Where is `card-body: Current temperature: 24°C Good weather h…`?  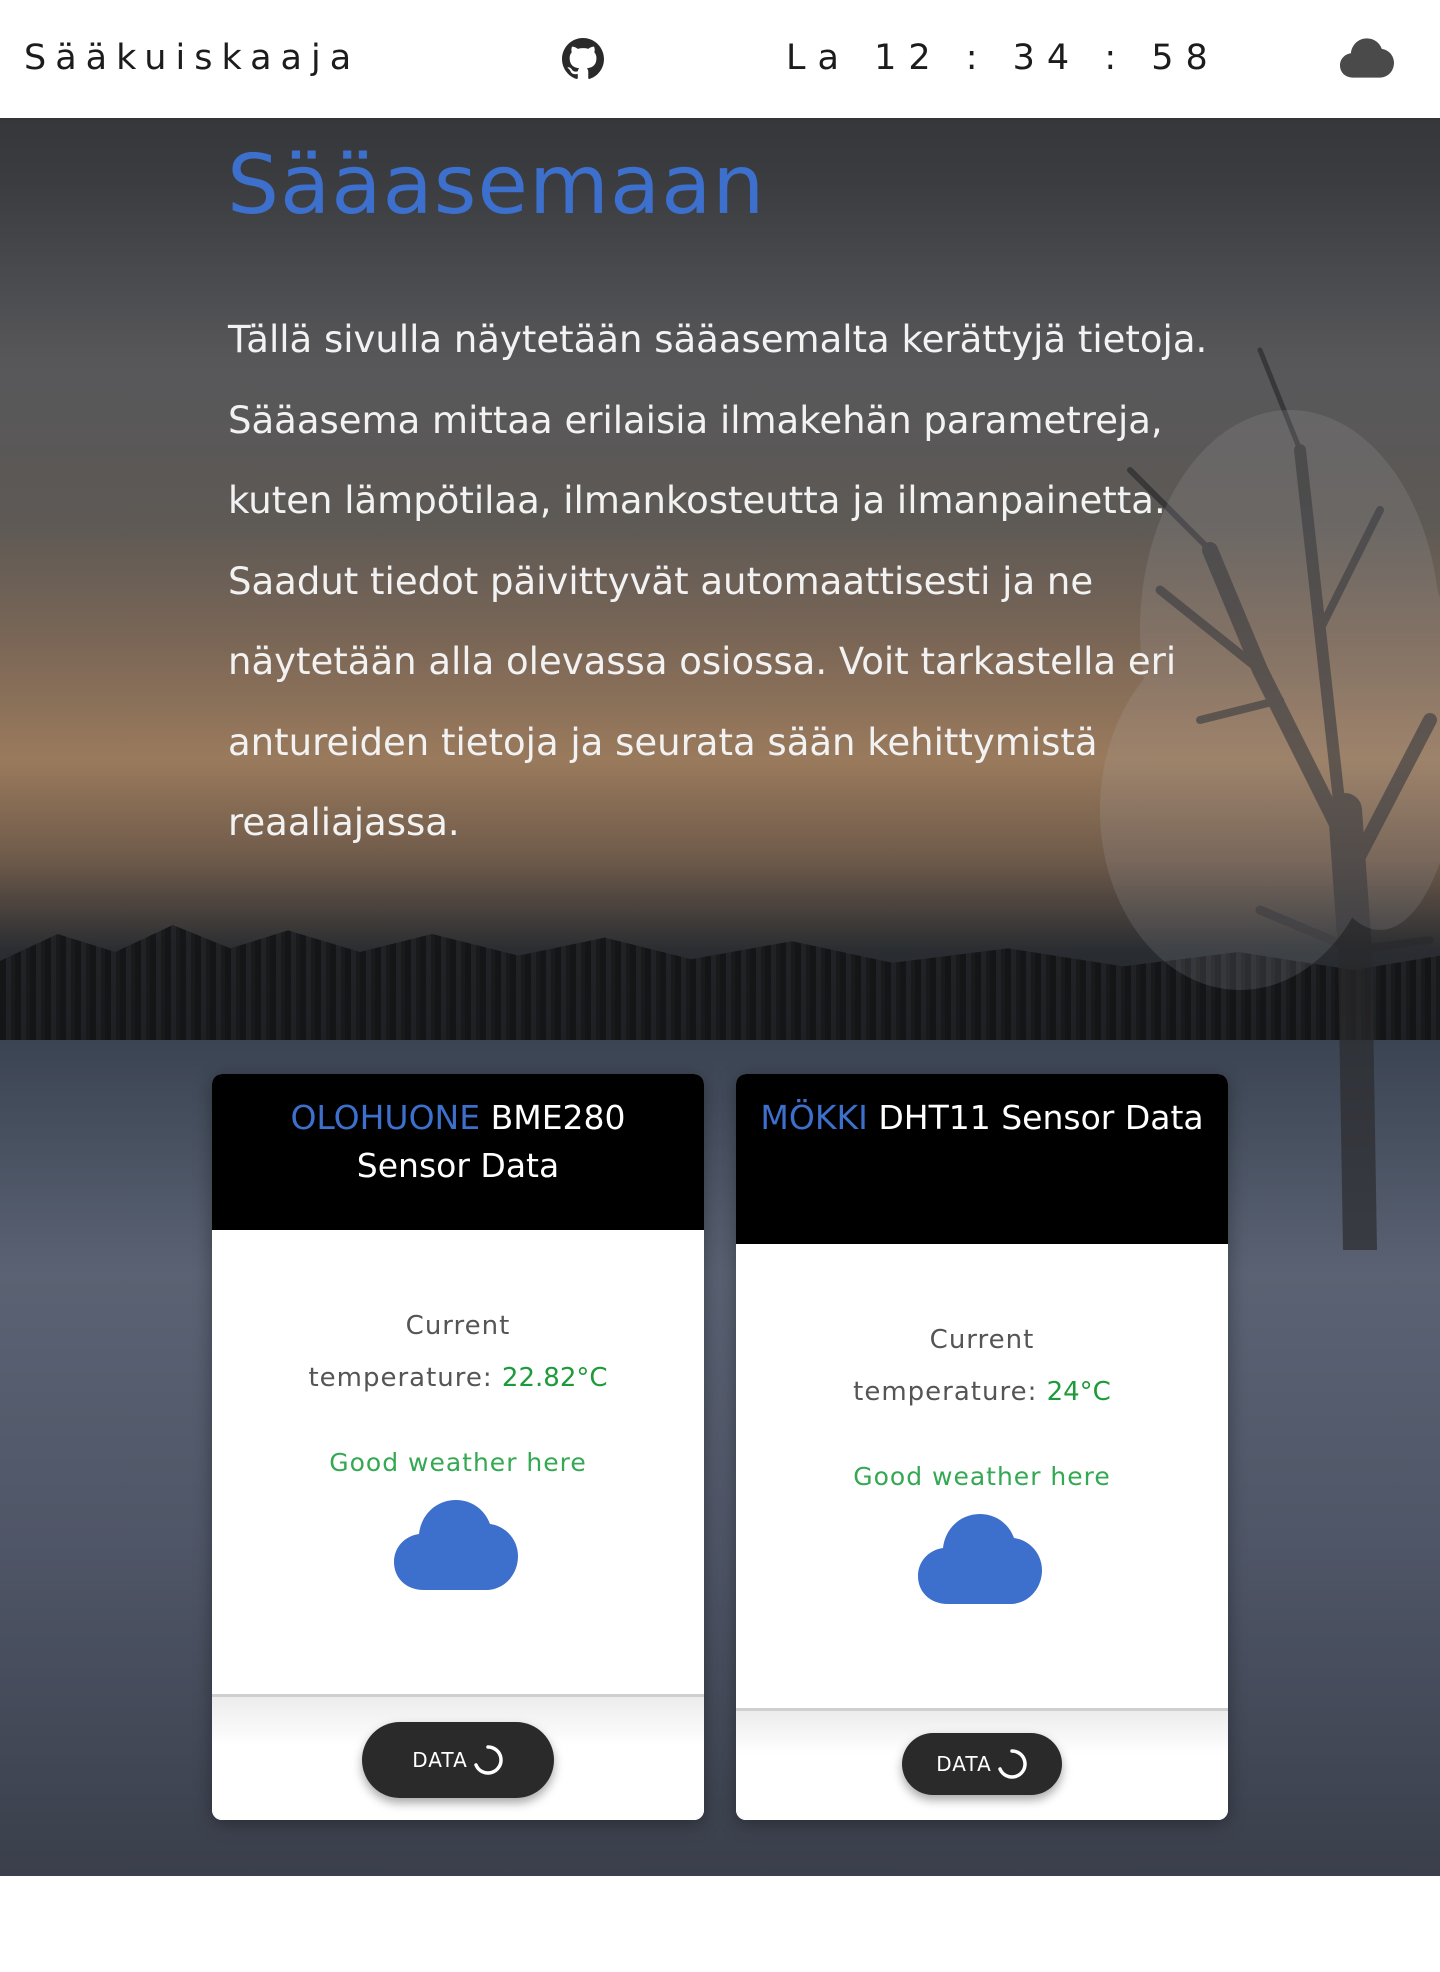
card-body: Current temperature: 24°C Good weather h… is located at coordinates (982, 1476).